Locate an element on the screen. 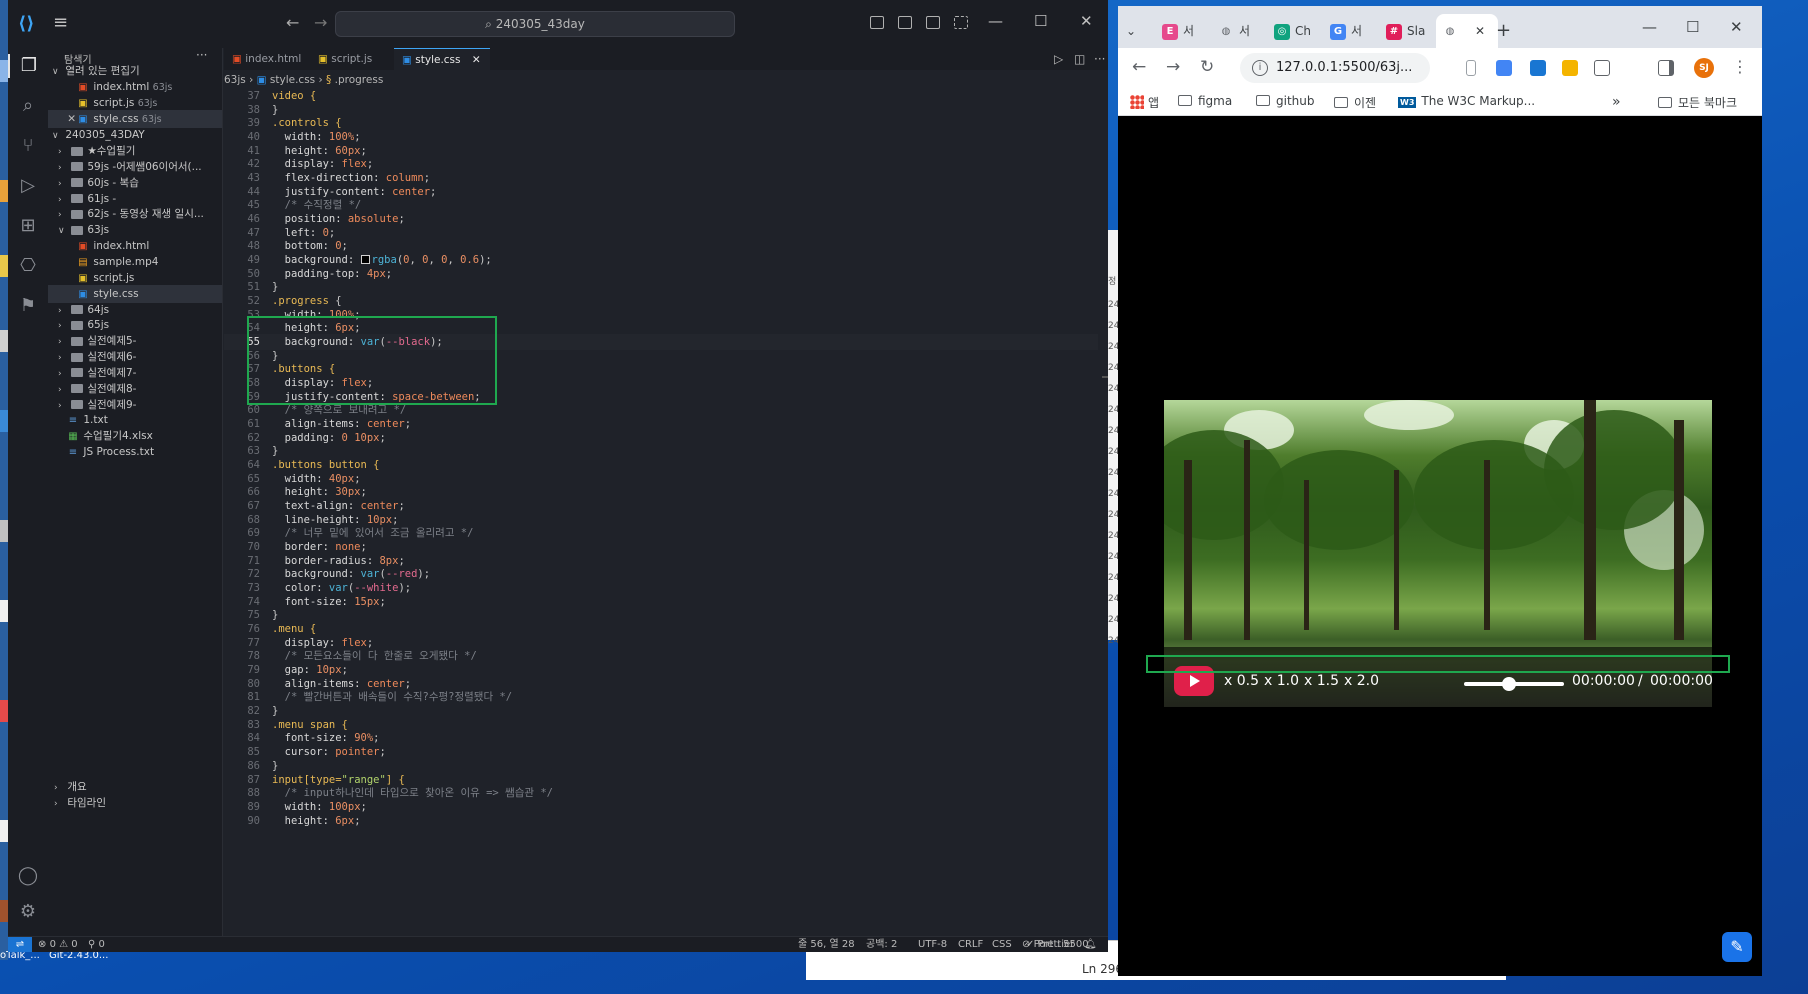 This screenshot has height=994, width=1808. all-bookmarks: 모든 북마크 is located at coordinates (1697, 102).